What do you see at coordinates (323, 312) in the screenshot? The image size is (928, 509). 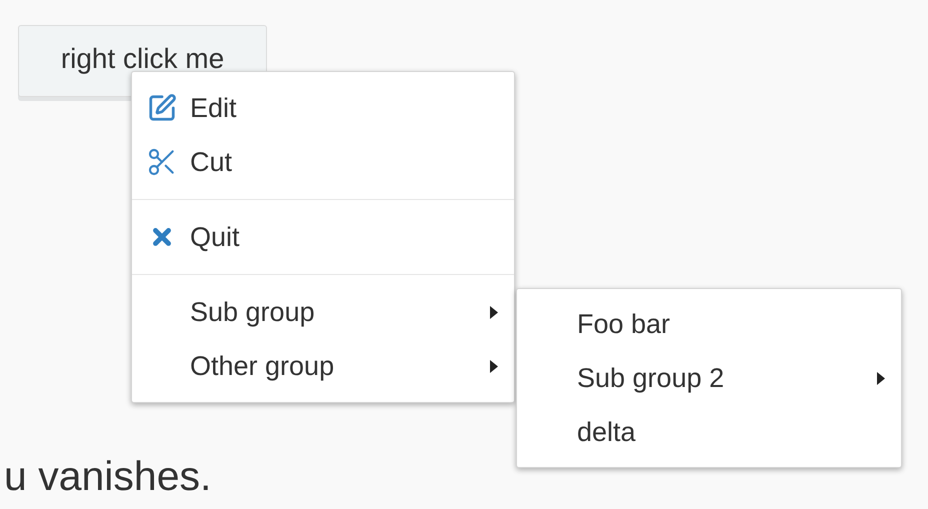 I see `submenu-item: Sub group` at bounding box center [323, 312].